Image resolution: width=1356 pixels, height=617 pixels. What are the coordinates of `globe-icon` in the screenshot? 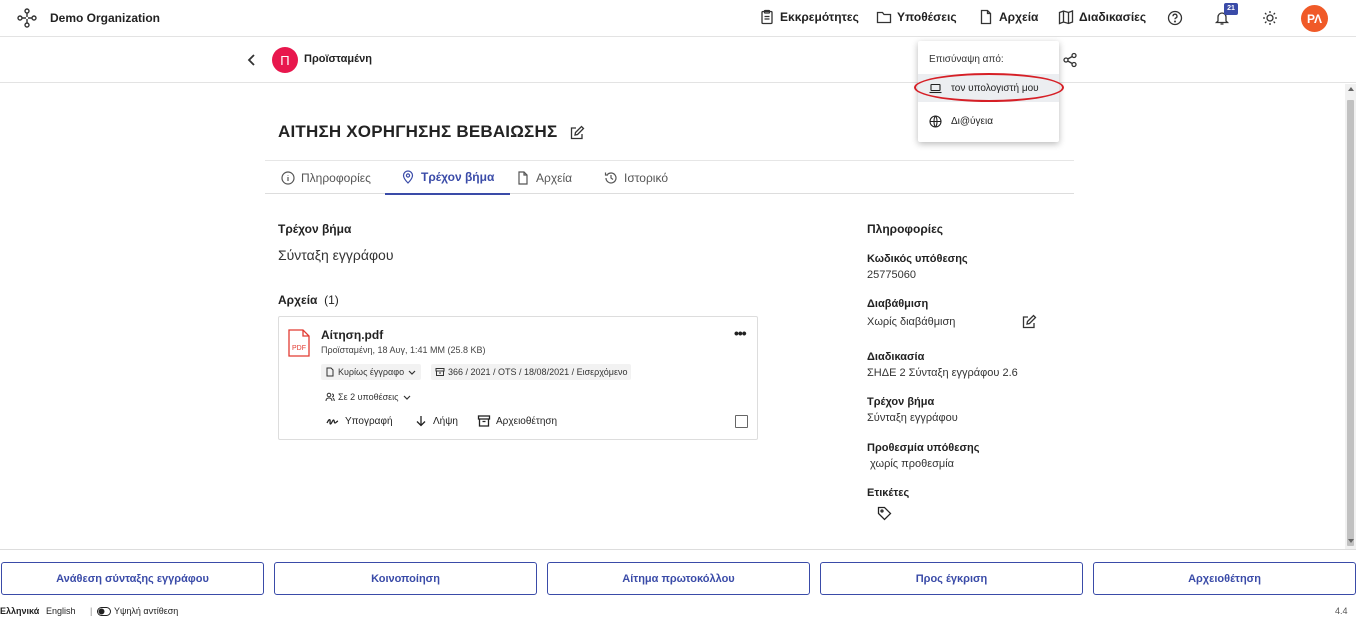 It's located at (935, 121).